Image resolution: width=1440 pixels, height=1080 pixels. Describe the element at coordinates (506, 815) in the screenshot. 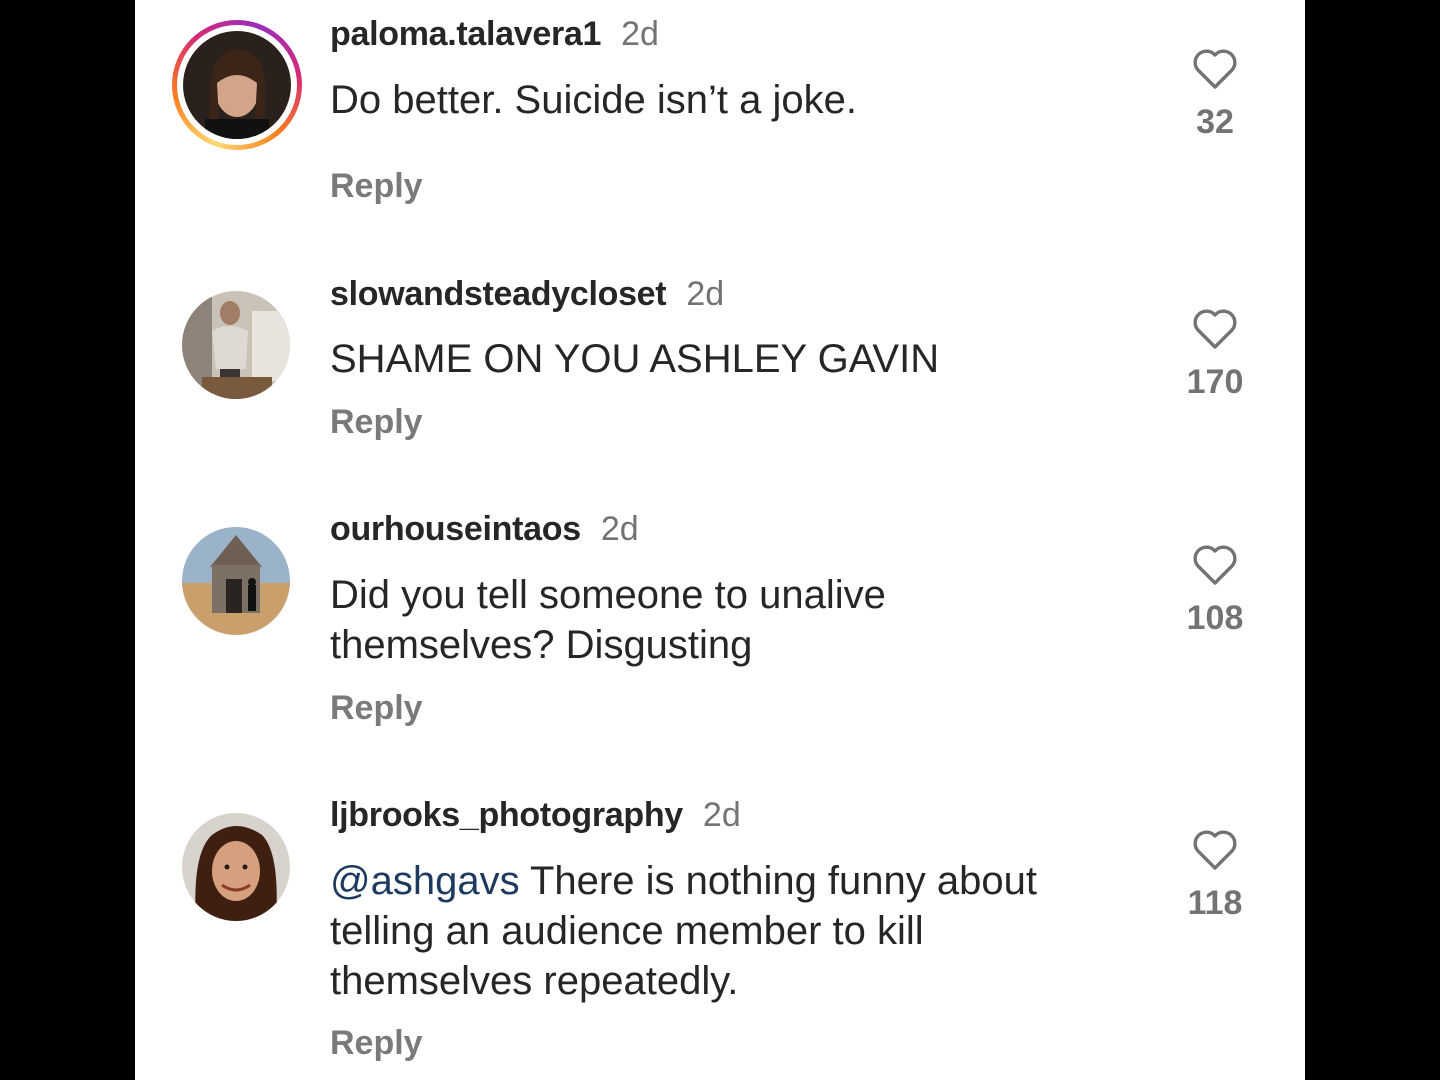

I see `username: ljbrooks_photography` at that location.